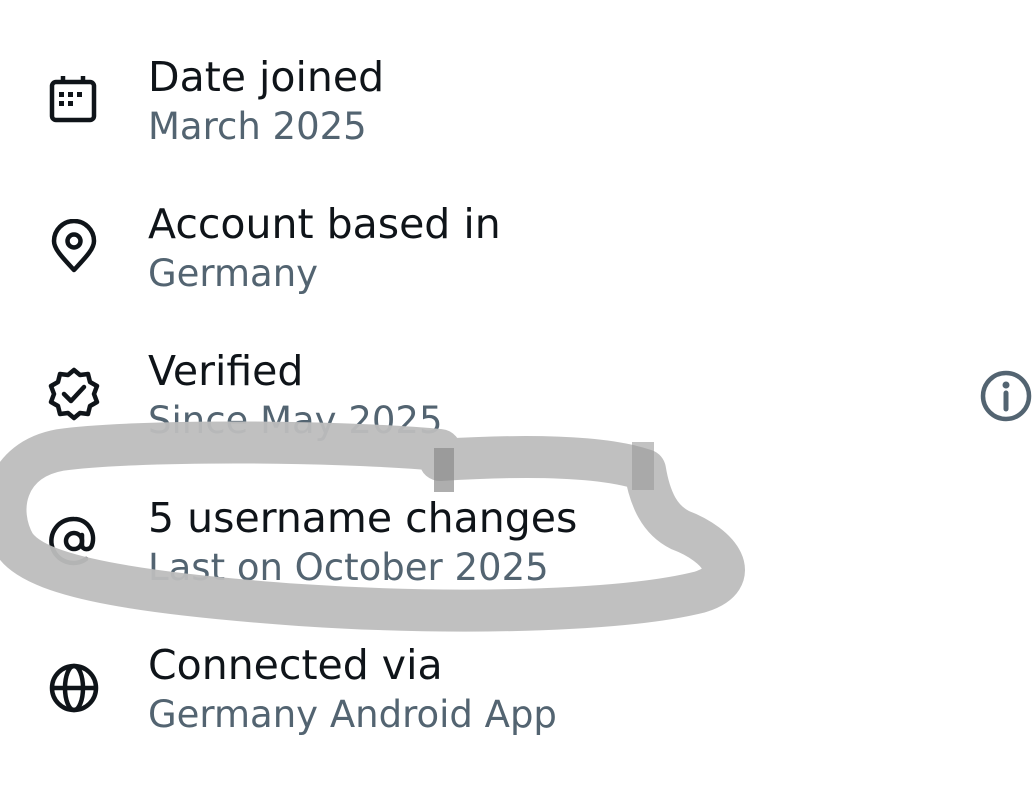 The width and height of the screenshot is (1036, 790). Describe the element at coordinates (74, 100) in the screenshot. I see `calendar-icon` at that location.